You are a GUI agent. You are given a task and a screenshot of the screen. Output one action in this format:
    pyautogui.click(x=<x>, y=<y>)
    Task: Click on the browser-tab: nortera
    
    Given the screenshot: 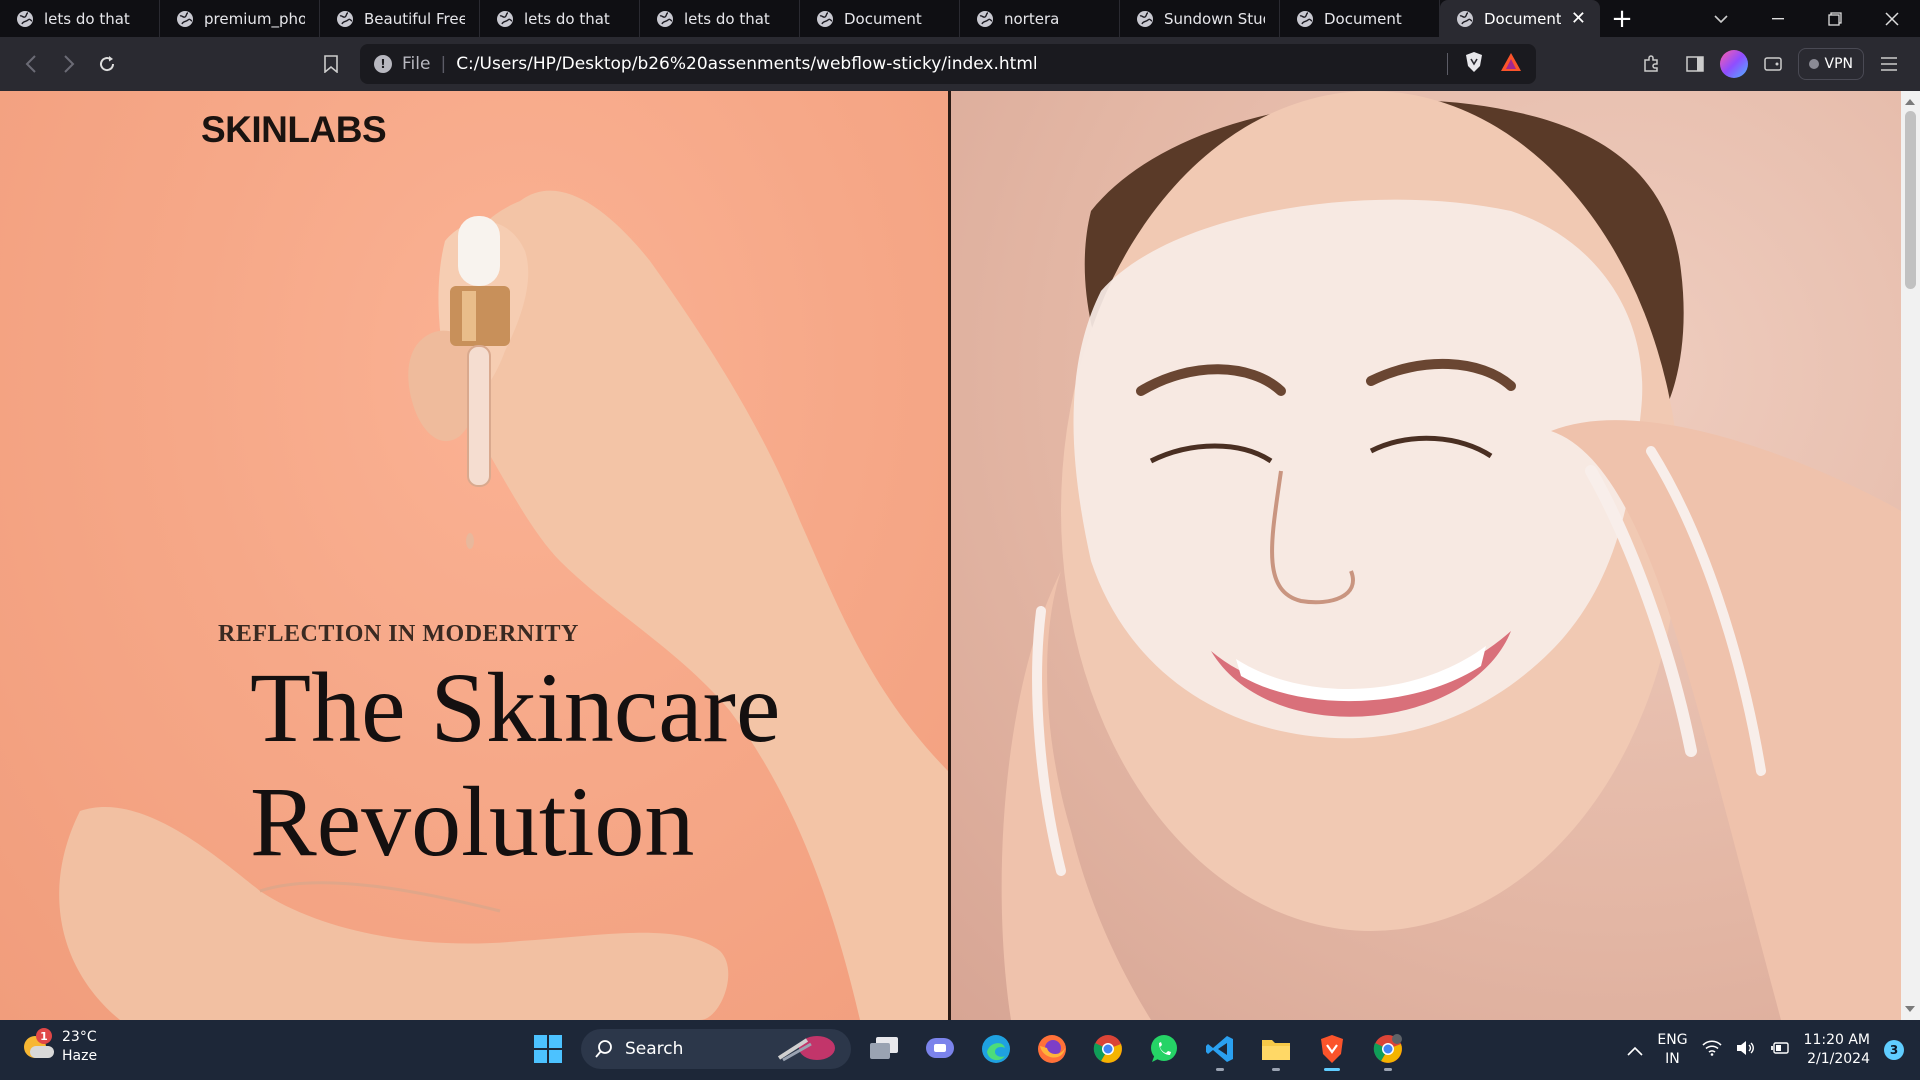 What is the action you would take?
    pyautogui.click(x=1040, y=18)
    